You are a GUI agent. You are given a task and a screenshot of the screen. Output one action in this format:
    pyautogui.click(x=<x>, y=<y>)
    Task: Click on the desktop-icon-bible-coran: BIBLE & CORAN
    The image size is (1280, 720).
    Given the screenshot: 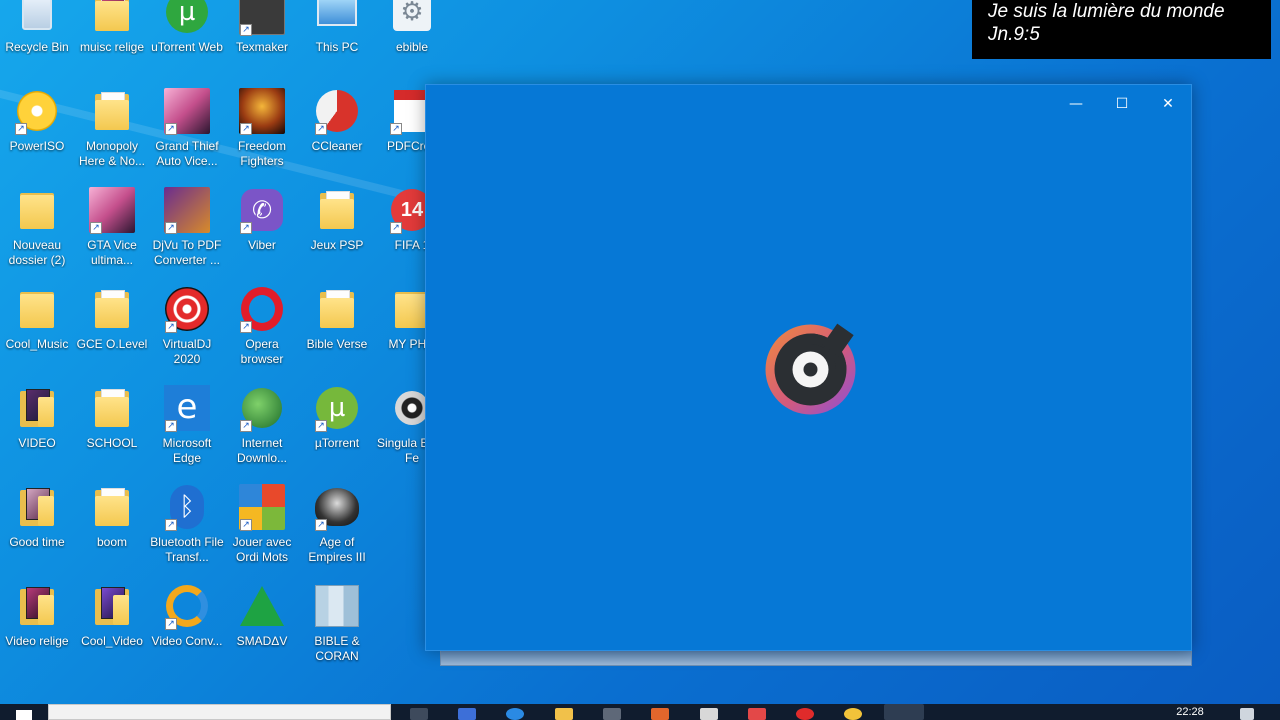 What is the action you would take?
    pyautogui.click(x=337, y=629)
    